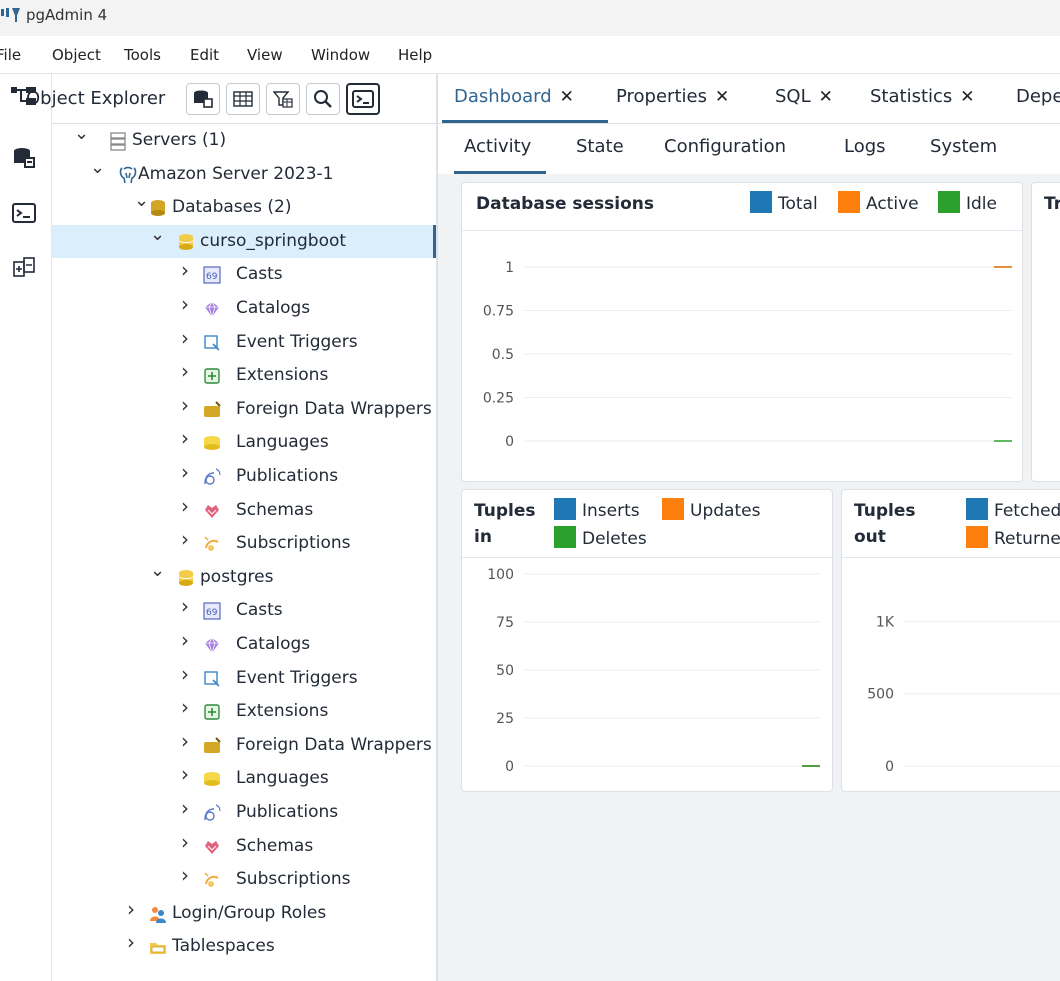 Image resolution: width=1060 pixels, height=981 pixels. Describe the element at coordinates (503, 355) in the screenshot. I see `y-tick-label: 0.5` at that location.